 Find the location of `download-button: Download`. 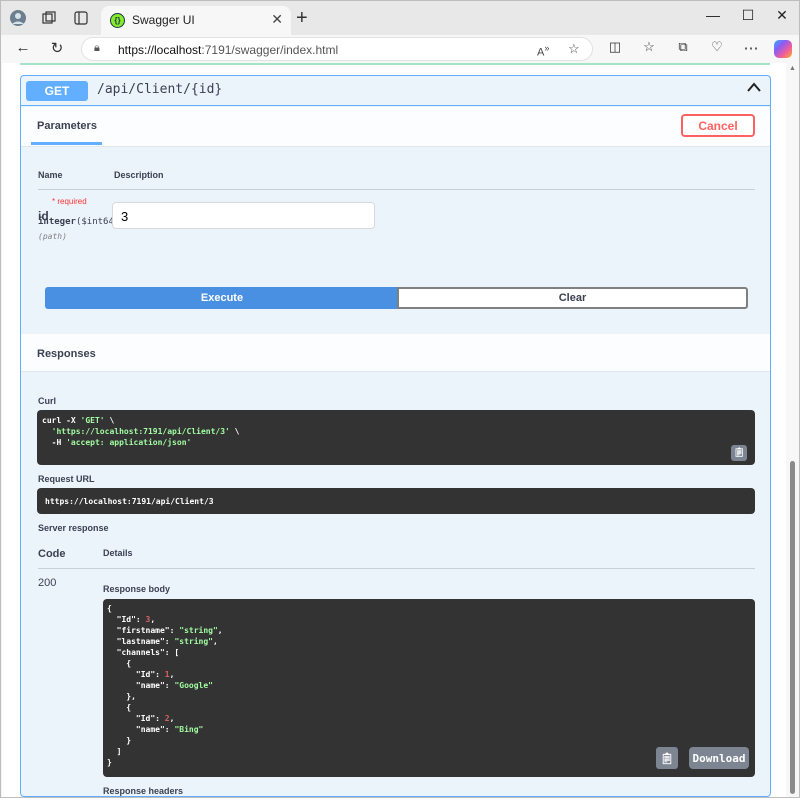

download-button: Download is located at coordinates (719, 758).